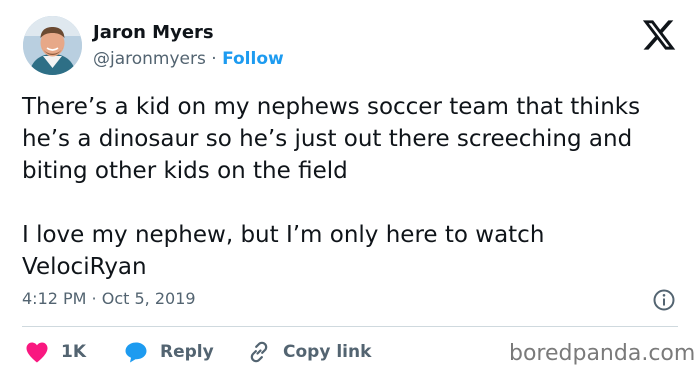 The width and height of the screenshot is (700, 379). What do you see at coordinates (602, 353) in the screenshot?
I see `watermark: boredpanda.com` at bounding box center [602, 353].